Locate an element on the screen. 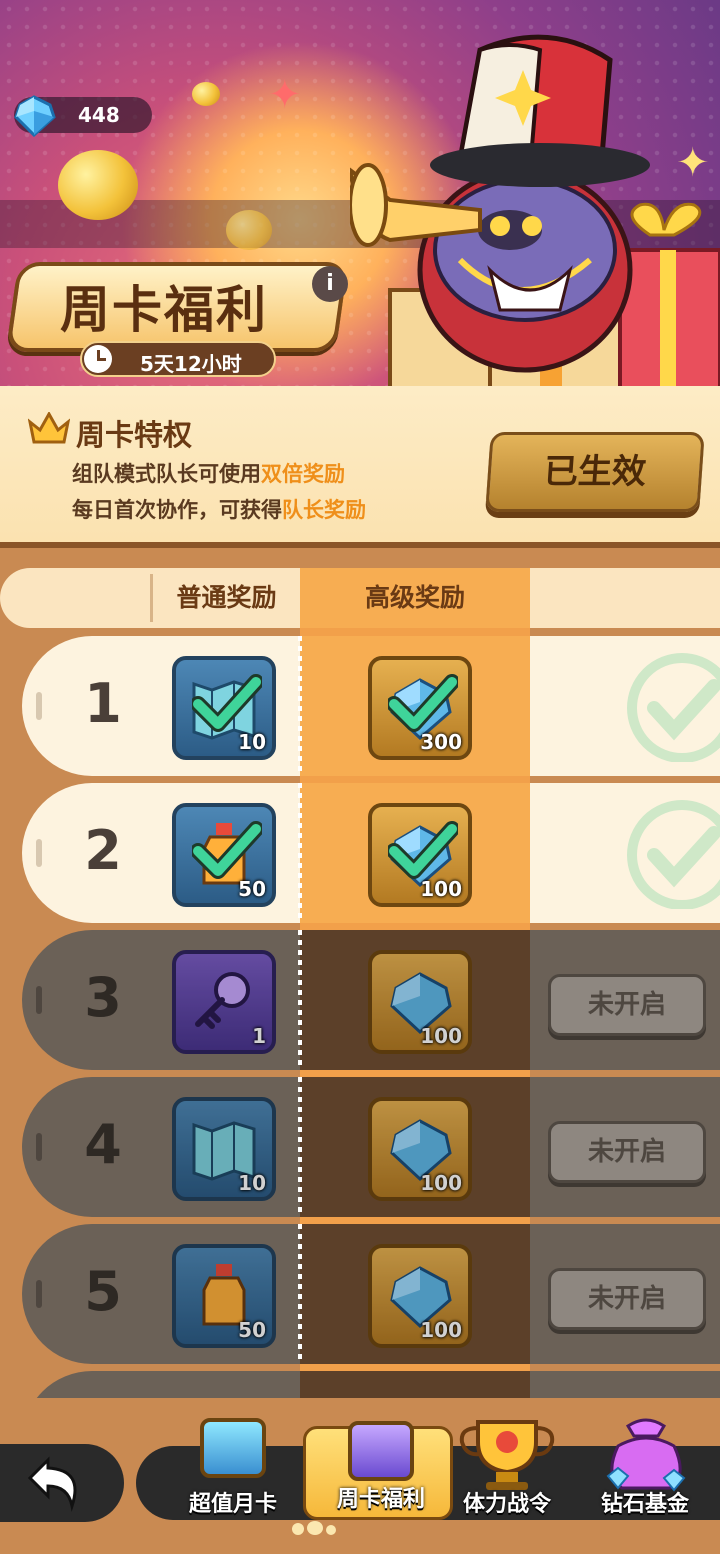 The height and width of the screenshot is (1554, 720). monthly-card-icon is located at coordinates (233, 1448).